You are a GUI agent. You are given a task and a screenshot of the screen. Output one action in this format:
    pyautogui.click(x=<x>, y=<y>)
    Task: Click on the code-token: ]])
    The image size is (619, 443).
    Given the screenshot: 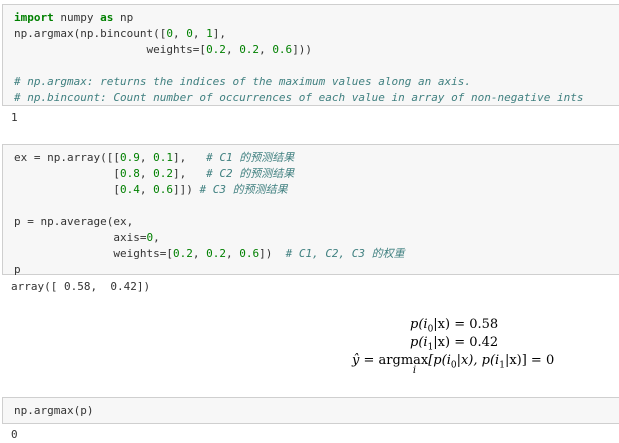 What is the action you would take?
    pyautogui.click(x=186, y=189)
    